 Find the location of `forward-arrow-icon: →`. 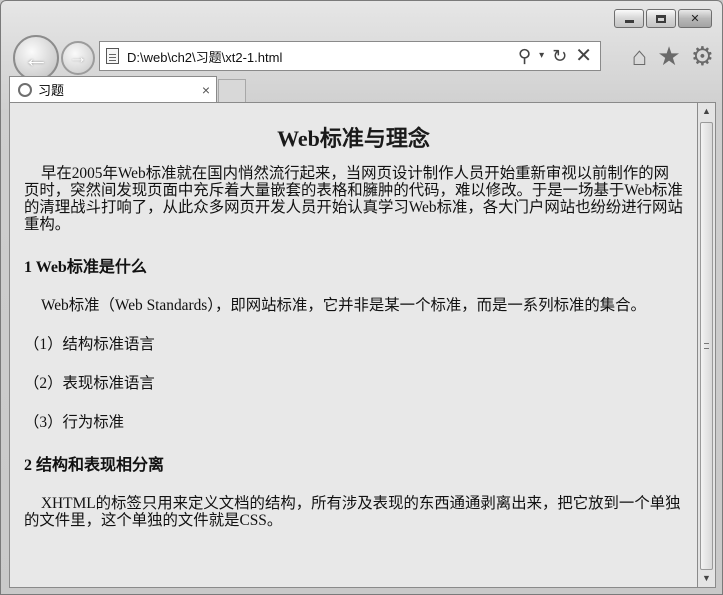

forward-arrow-icon: → is located at coordinates (78, 57).